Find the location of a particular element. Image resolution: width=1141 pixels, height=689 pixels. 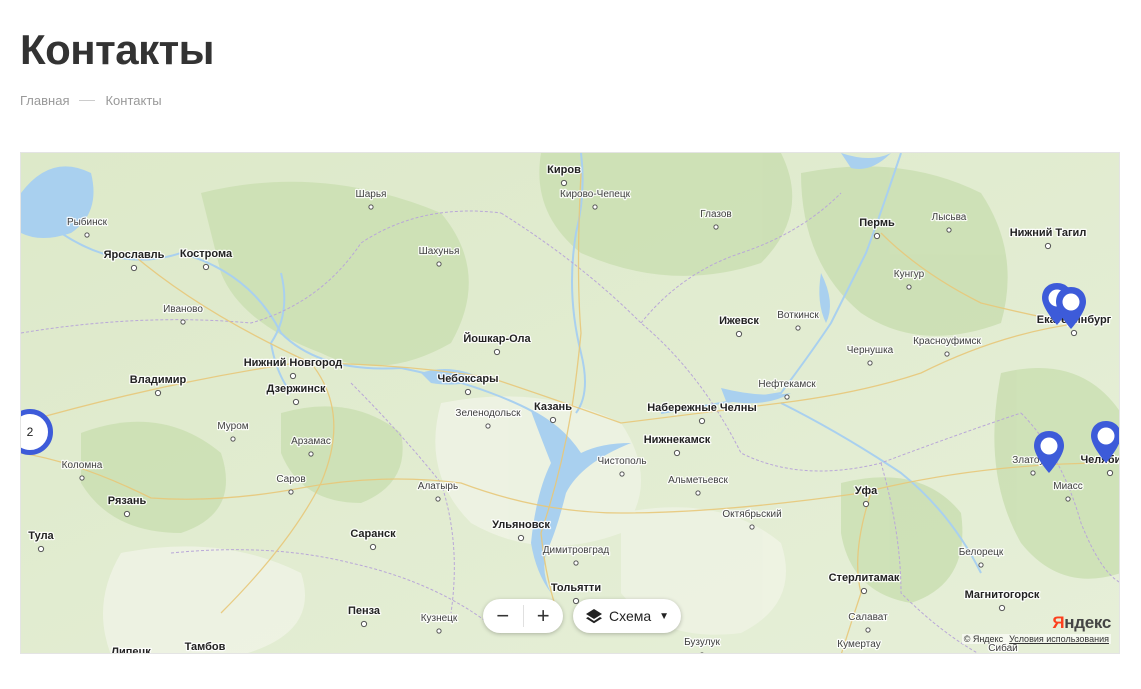

city-label: Алатырь is located at coordinates (438, 486).